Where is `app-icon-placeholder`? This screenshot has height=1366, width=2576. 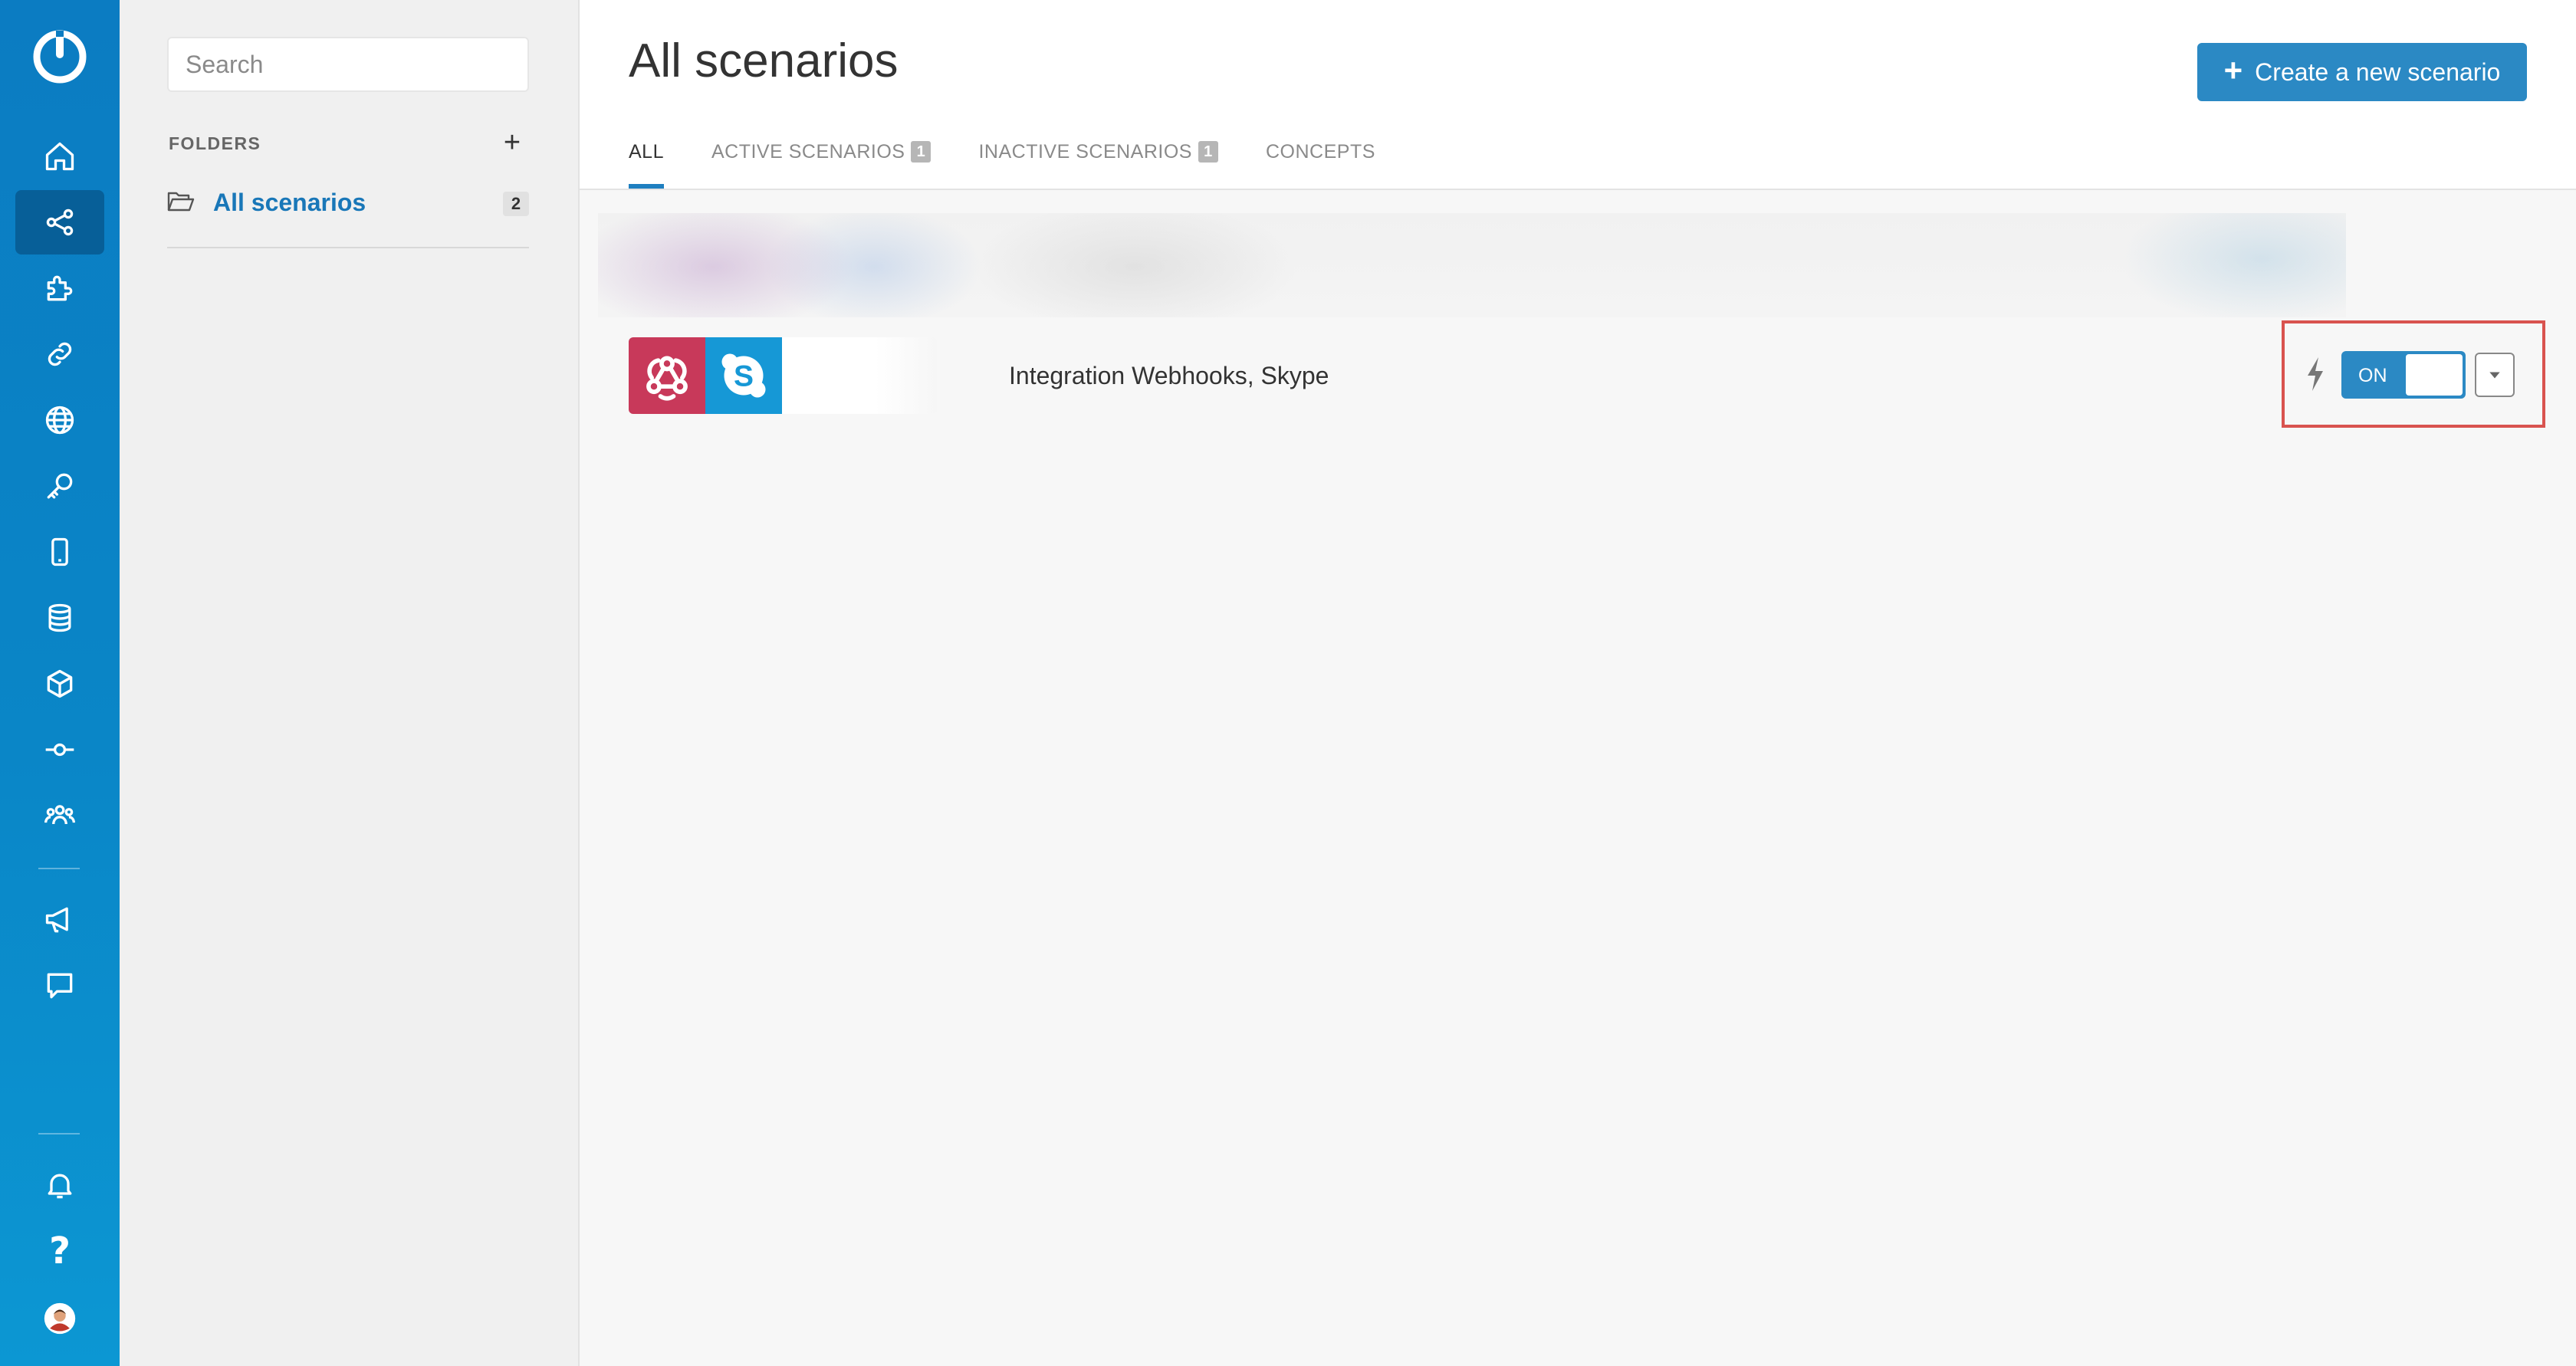
app-icon-placeholder is located at coordinates (860, 375).